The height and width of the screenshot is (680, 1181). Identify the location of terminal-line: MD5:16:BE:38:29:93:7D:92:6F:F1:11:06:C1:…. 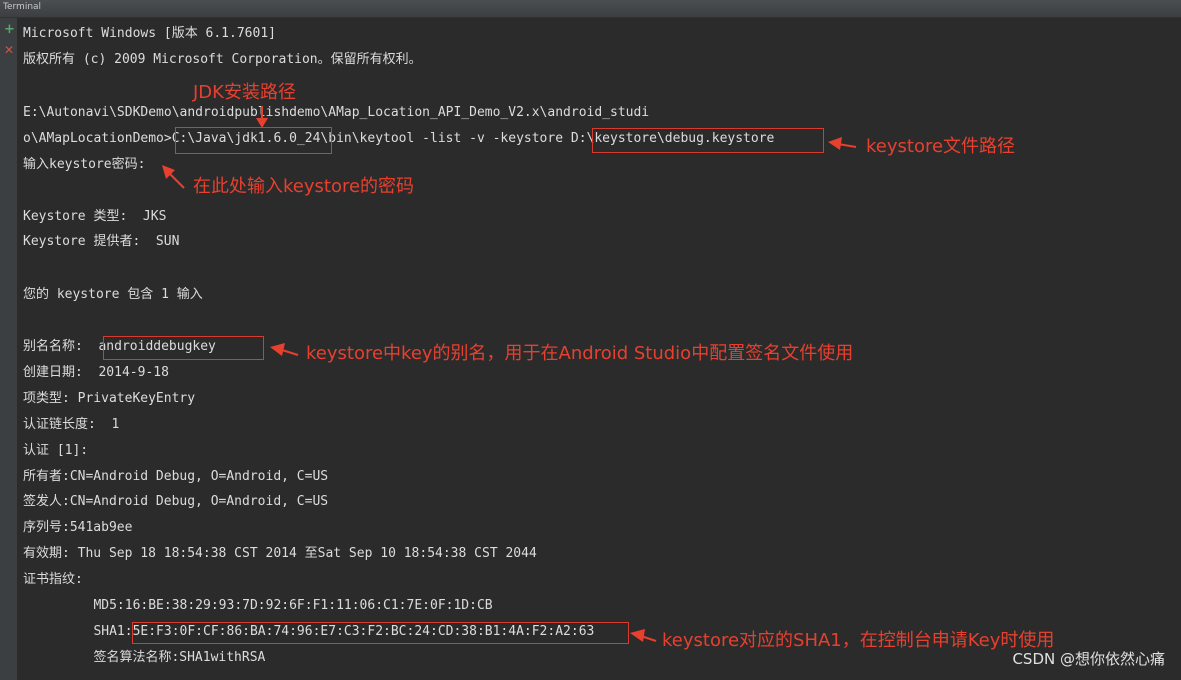
(258, 605).